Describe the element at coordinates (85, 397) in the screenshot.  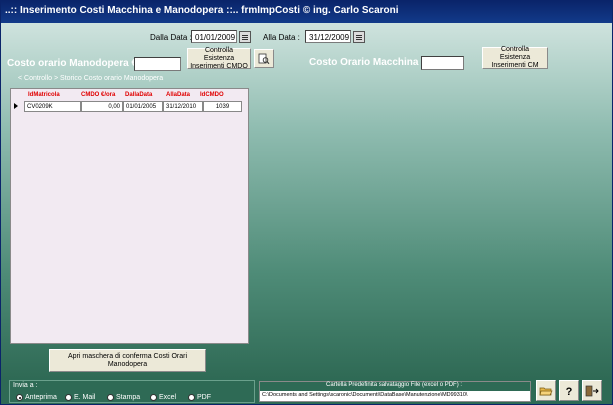
I see `option-email-label: E. Mail` at that location.